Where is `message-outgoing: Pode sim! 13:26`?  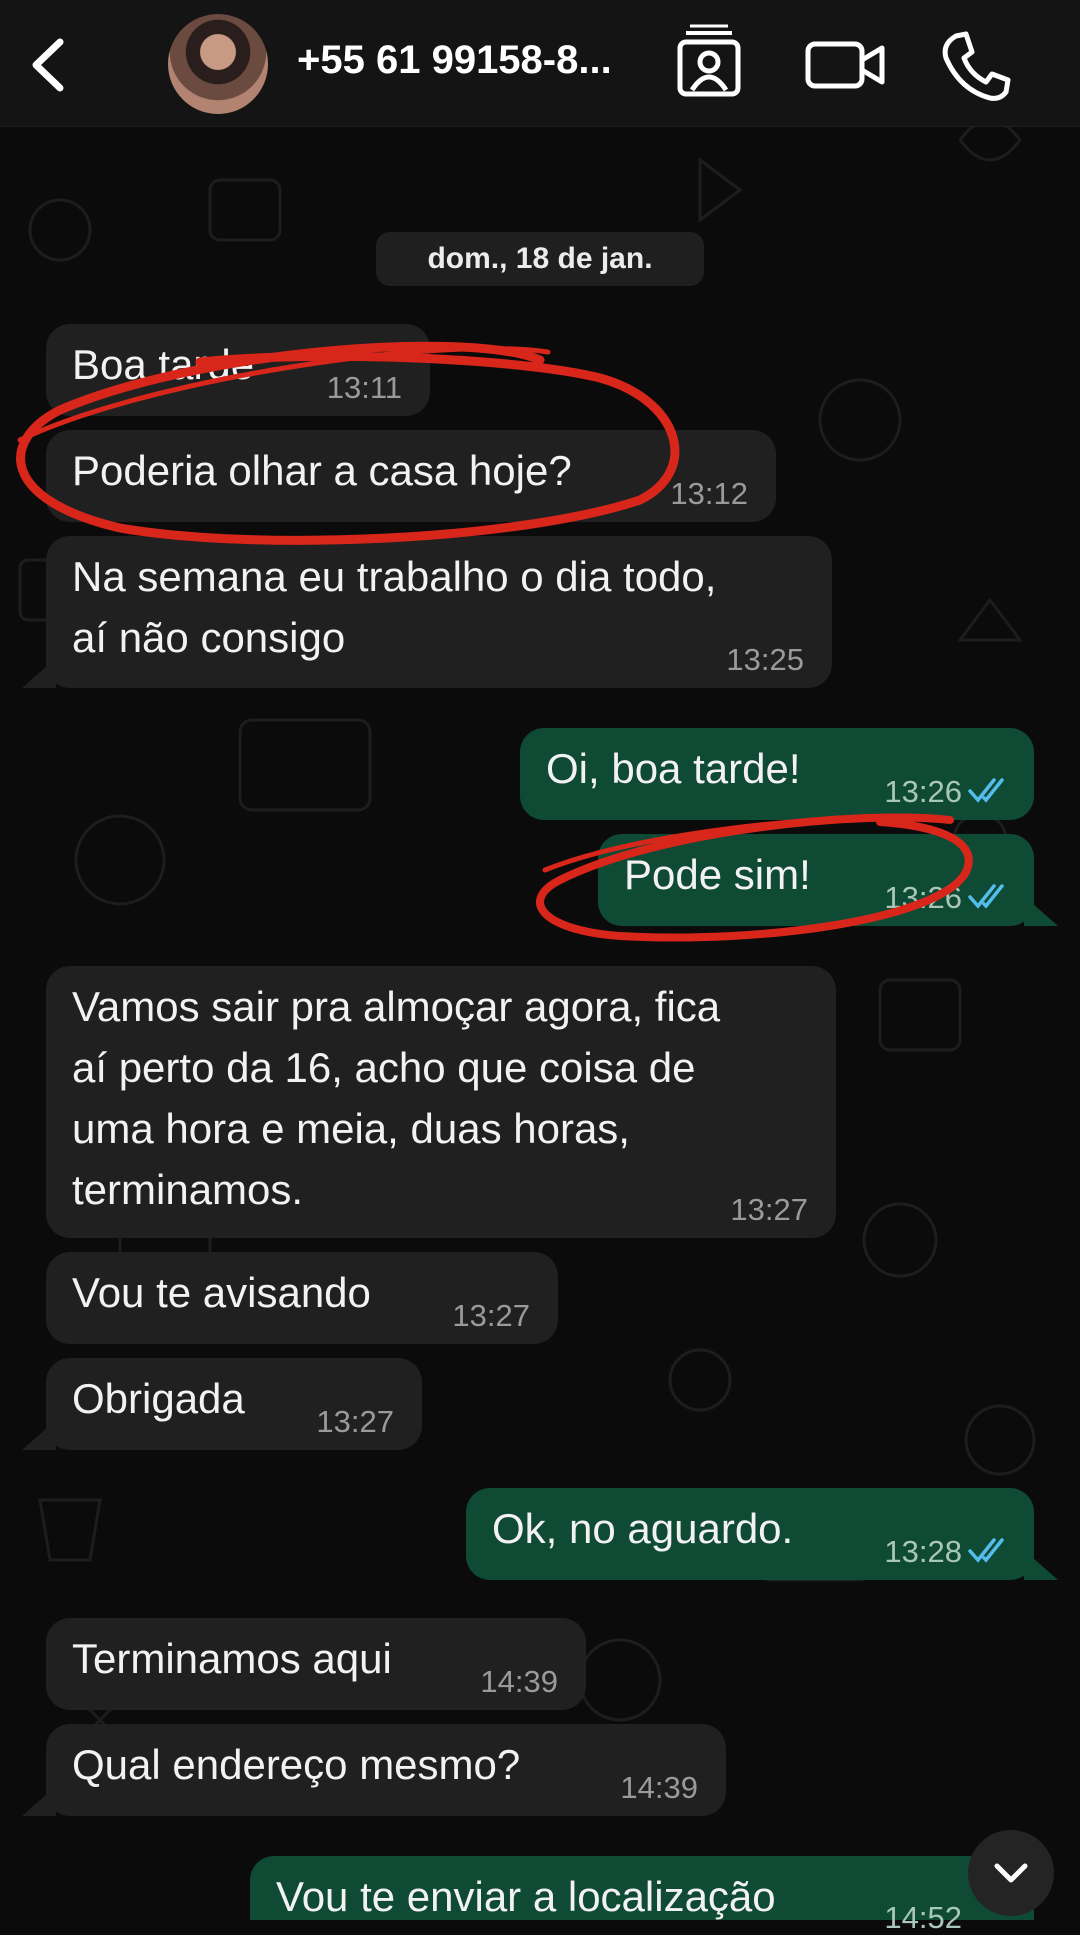 message-outgoing: Pode sim! 13:26 is located at coordinates (816, 880).